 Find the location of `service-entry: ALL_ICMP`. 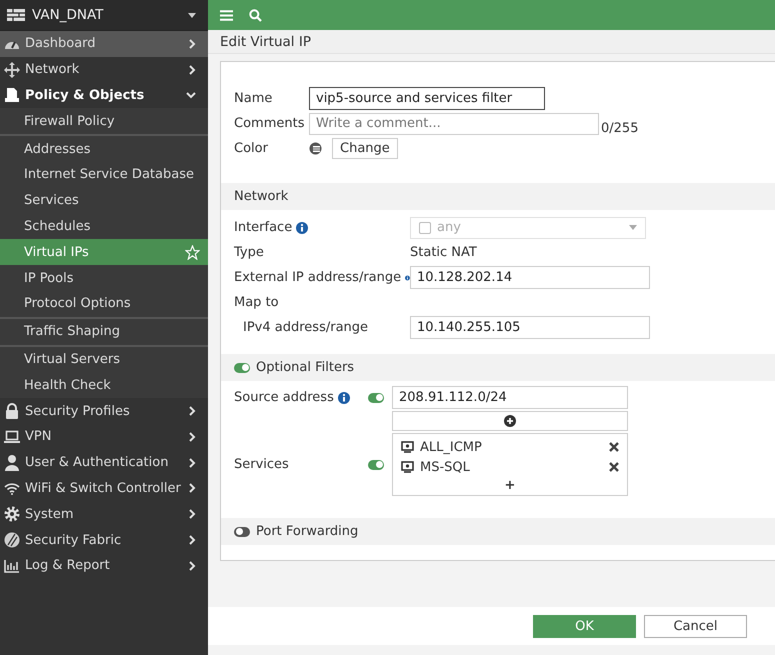

service-entry: ALL_ICMP is located at coordinates (511, 447).